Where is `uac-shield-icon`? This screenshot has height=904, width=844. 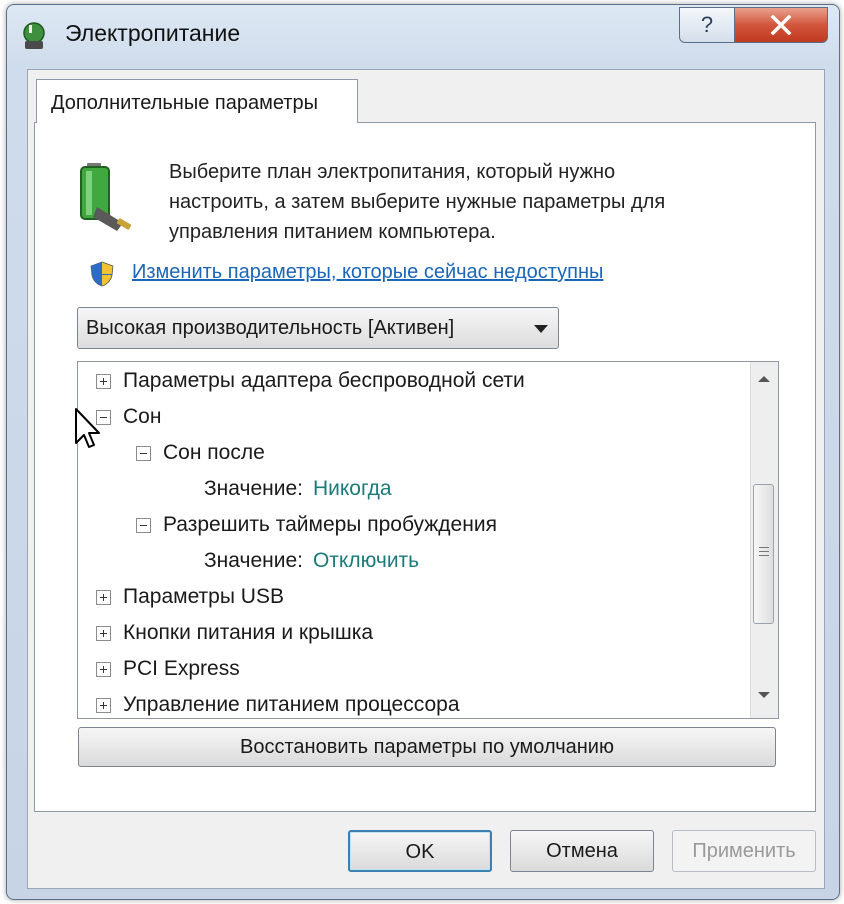
uac-shield-icon is located at coordinates (102, 274).